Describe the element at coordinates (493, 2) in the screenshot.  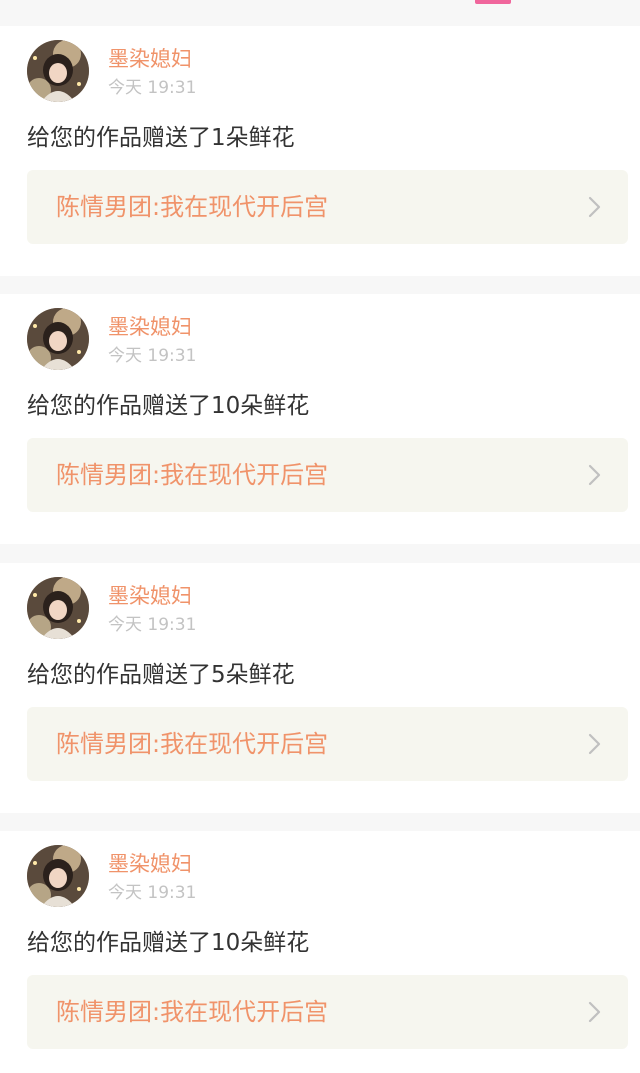
I see `active-tab-indicator` at that location.